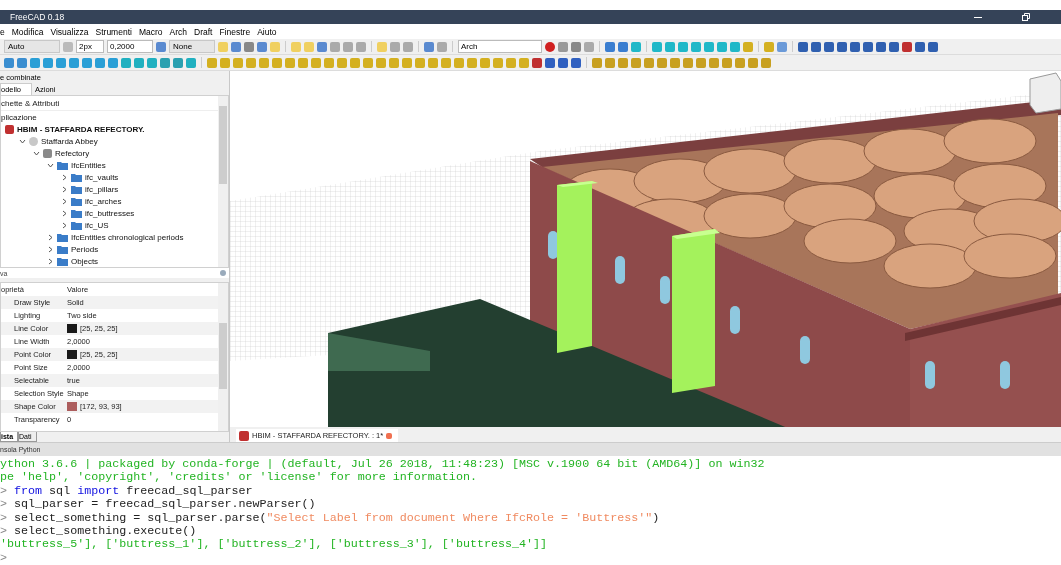 This screenshot has width=1061, height=565. What do you see at coordinates (150, 31) in the screenshot?
I see `menu-item: Macro` at bounding box center [150, 31].